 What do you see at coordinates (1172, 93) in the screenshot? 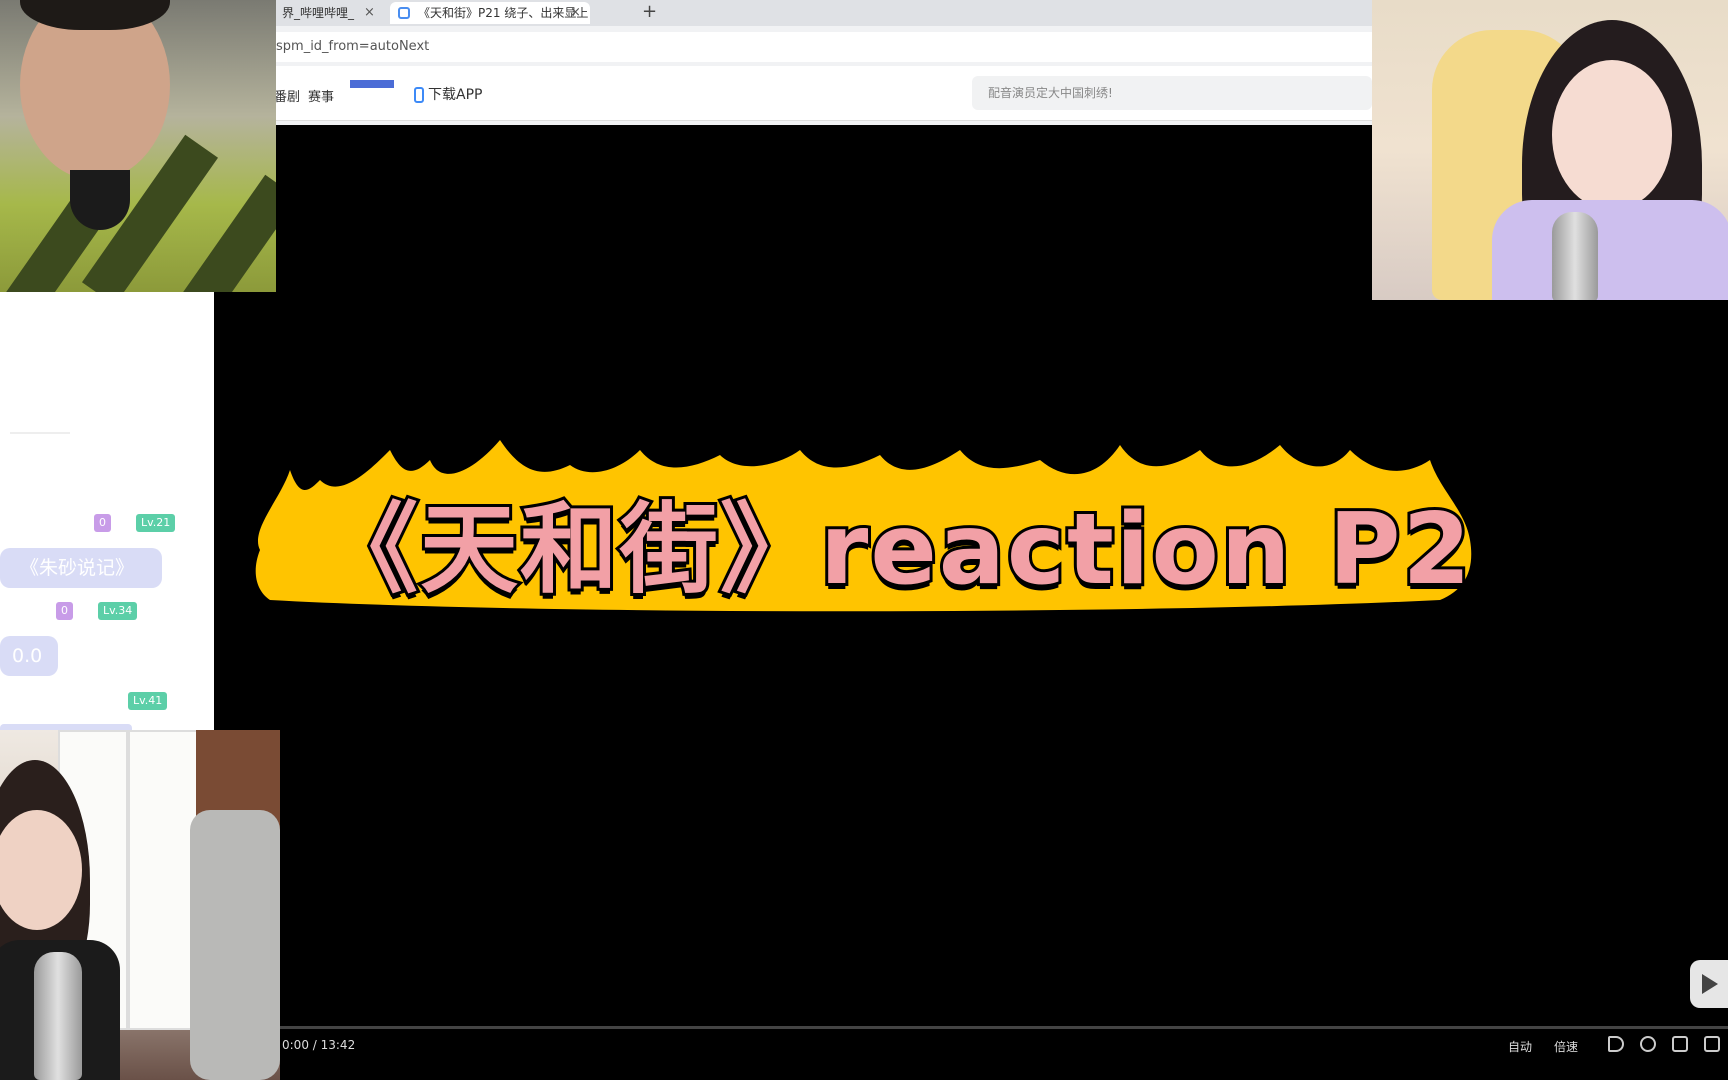
I see `search-input: 配音演员定大中国刺绣!` at bounding box center [1172, 93].